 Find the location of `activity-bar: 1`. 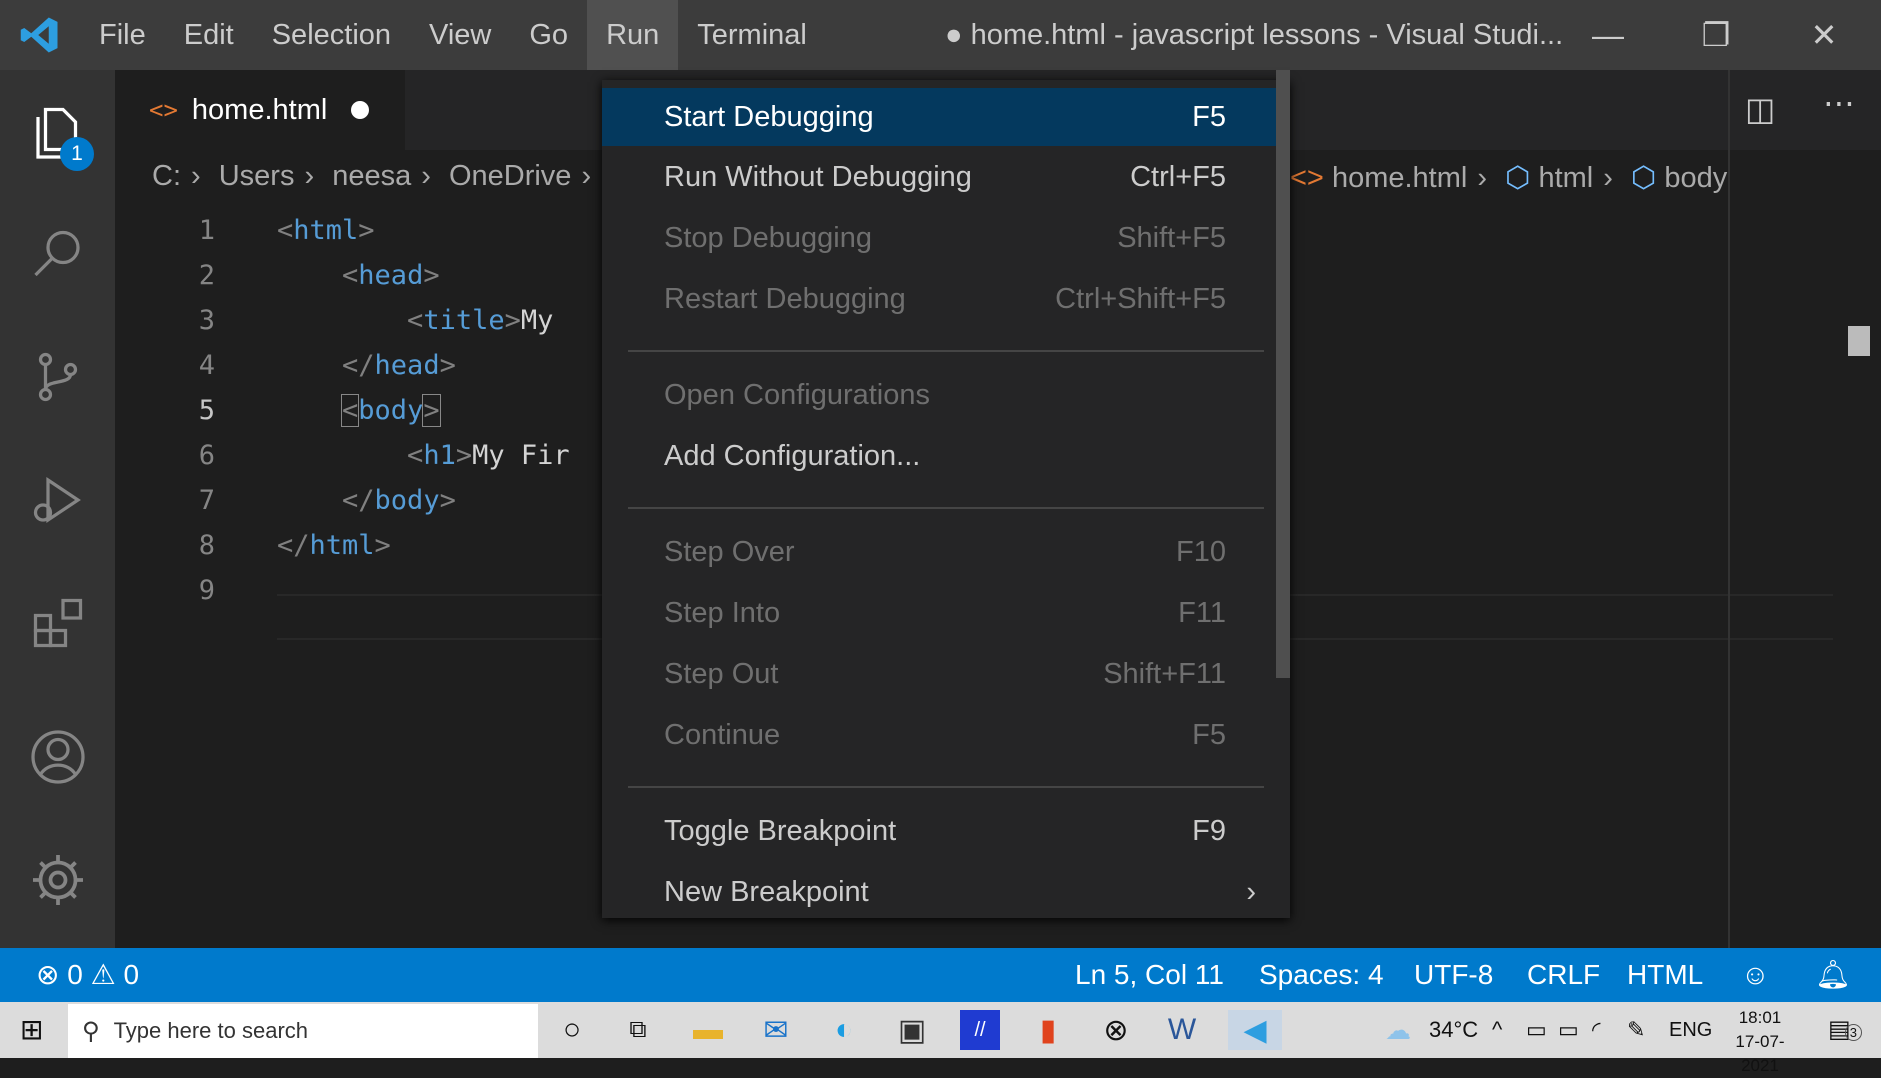

activity-bar: 1 is located at coordinates (57, 509).